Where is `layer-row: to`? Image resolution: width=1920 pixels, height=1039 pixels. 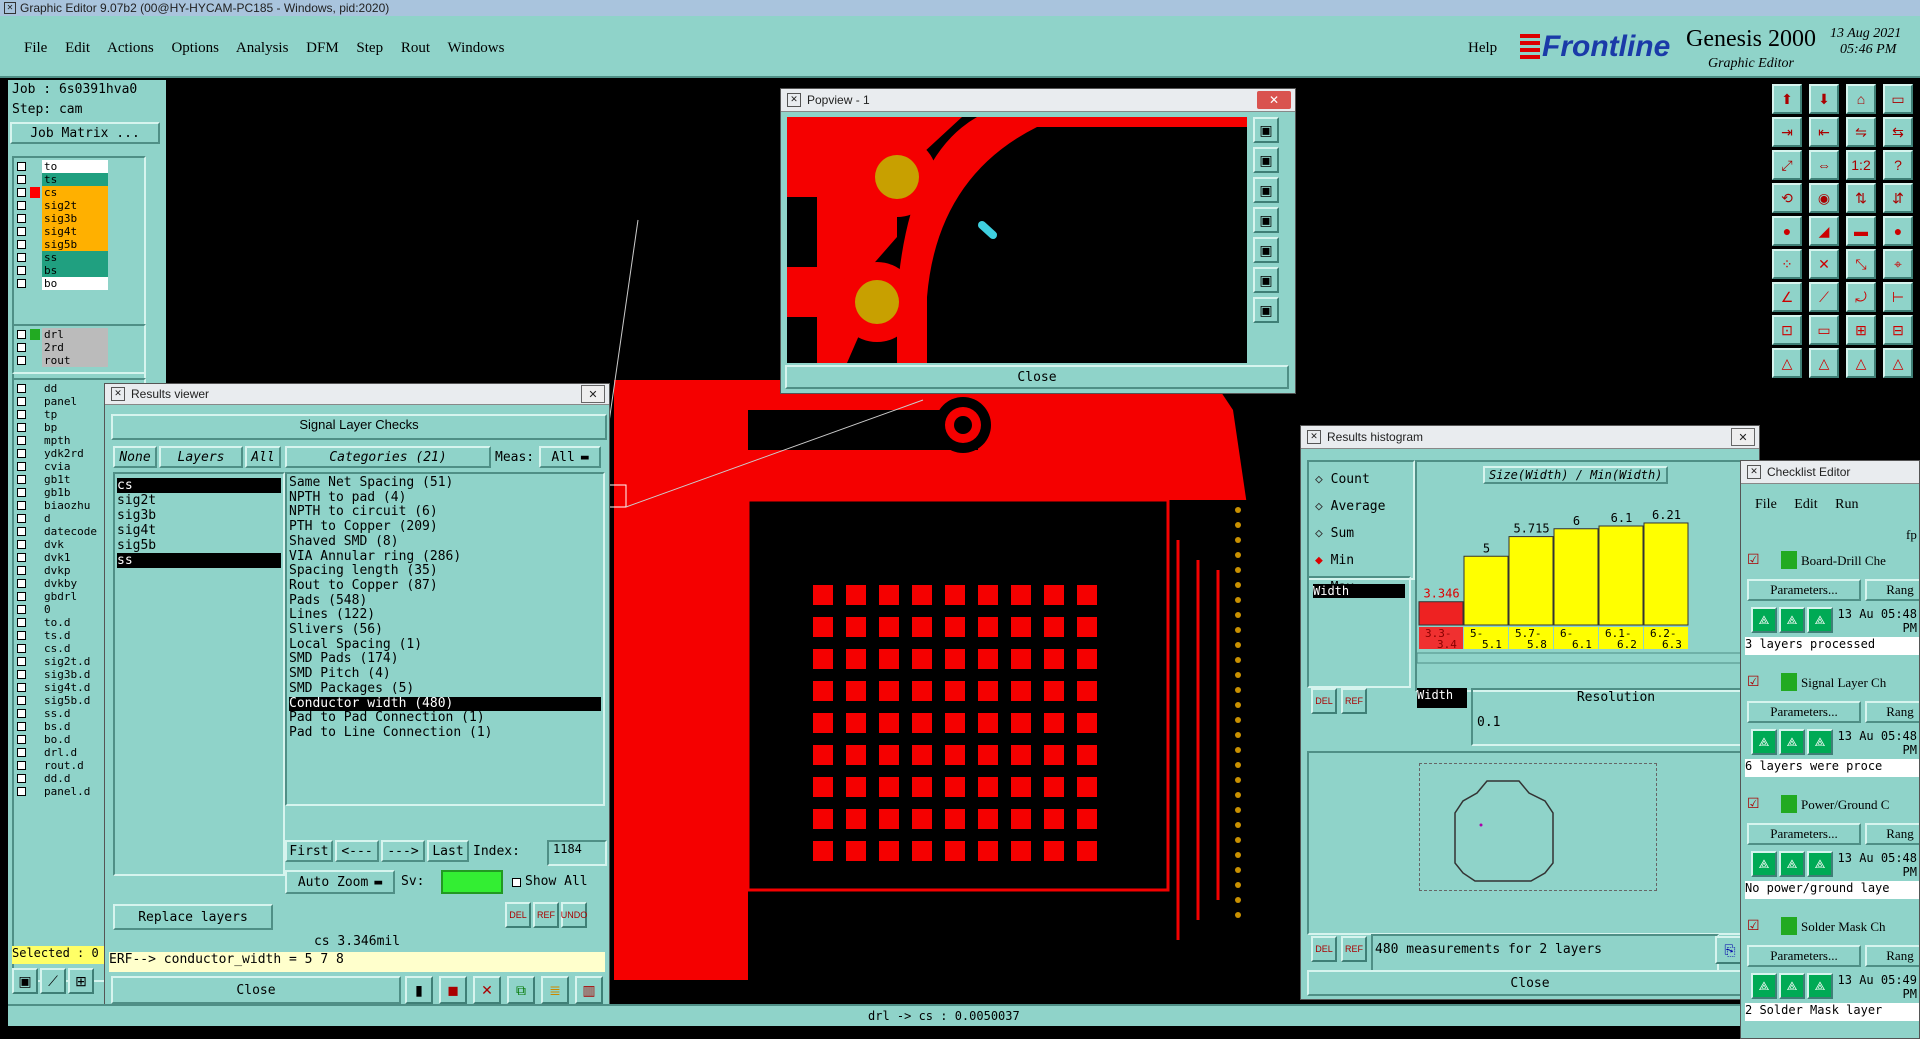
layer-row: to is located at coordinates (79, 166).